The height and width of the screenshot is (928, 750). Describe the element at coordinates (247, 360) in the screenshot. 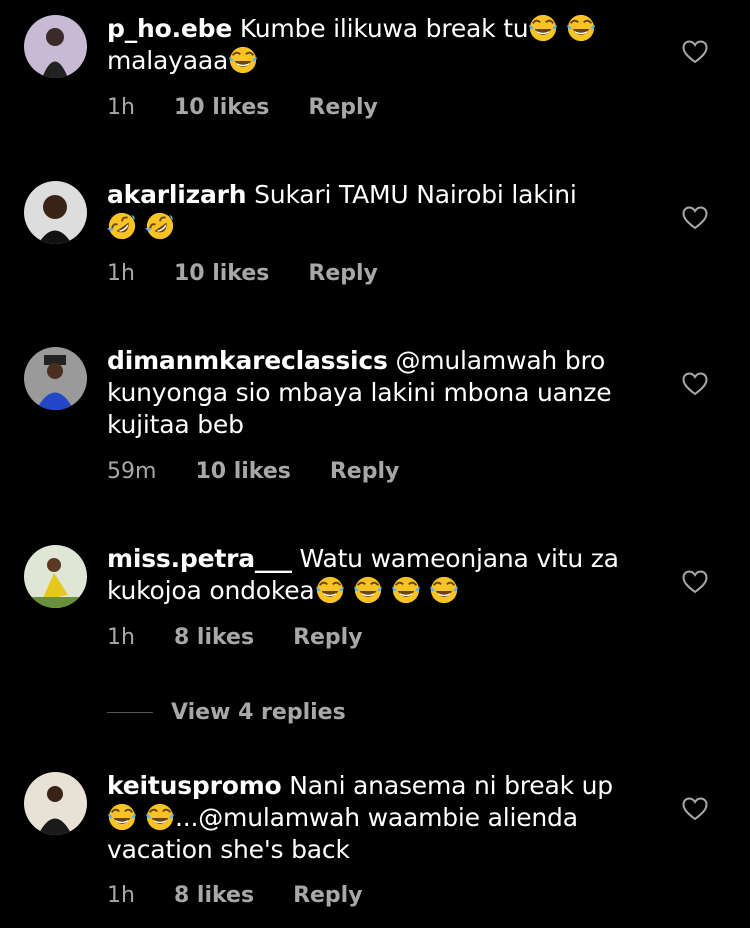

I see `comment-username: dimanmkareclassics` at that location.